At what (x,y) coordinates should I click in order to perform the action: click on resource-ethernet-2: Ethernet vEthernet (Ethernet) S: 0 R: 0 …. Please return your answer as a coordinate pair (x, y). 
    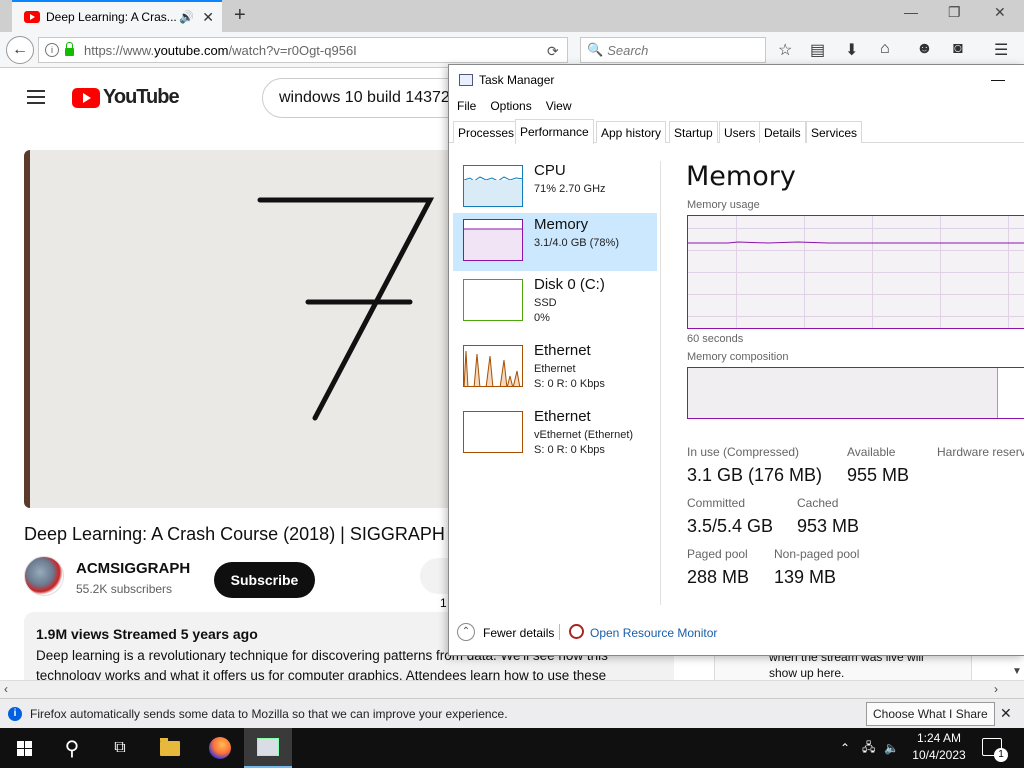
    Looking at the image, I should click on (555, 434).